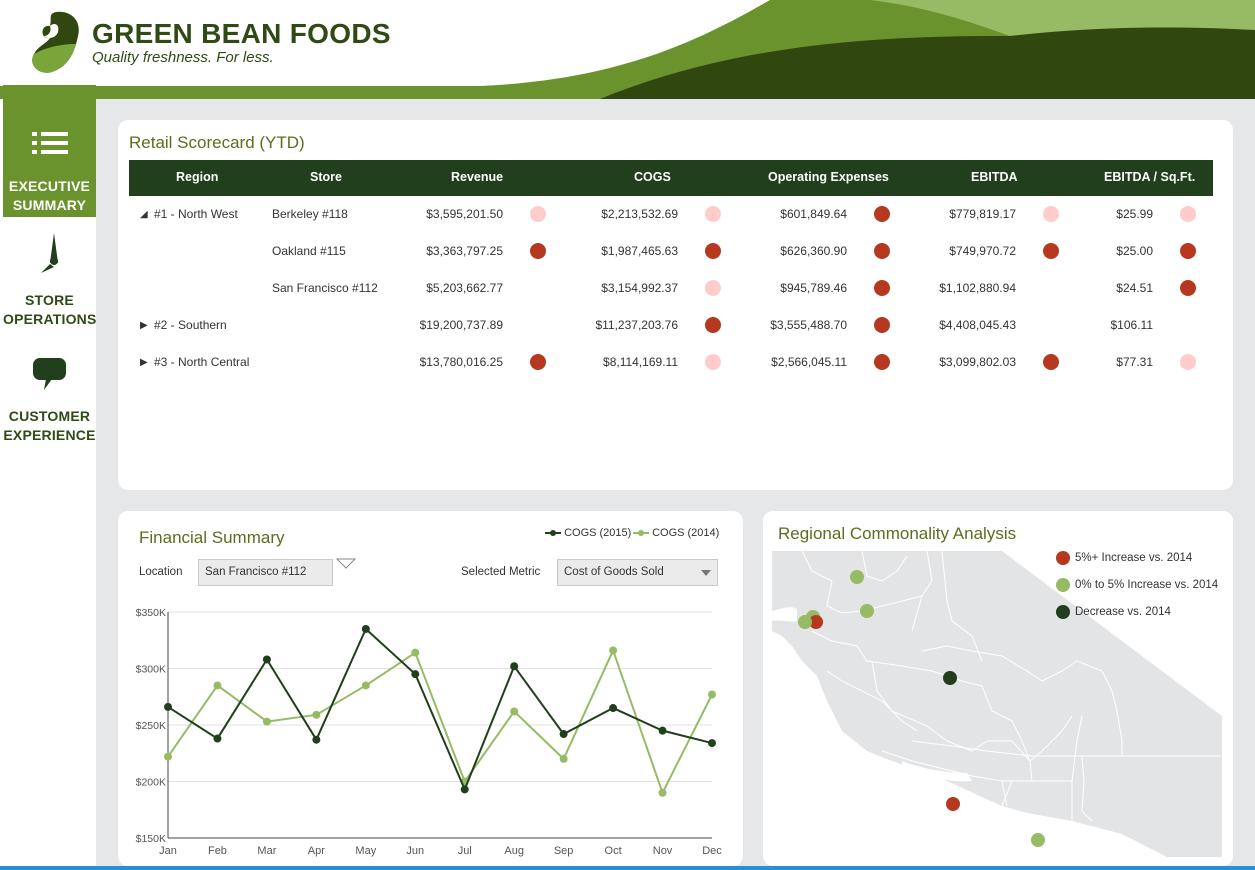 This screenshot has width=1255, height=870. Describe the element at coordinates (49, 402) in the screenshot. I see `sidebar-item-customer-experience: CUSTOMER EXPERIENCE` at that location.